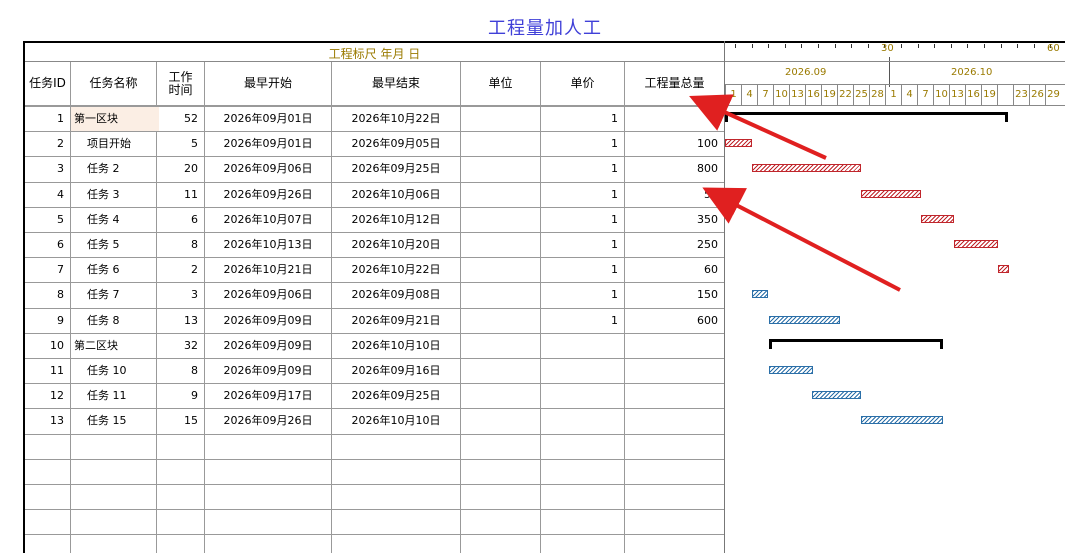 This screenshot has width=1065, height=553. I want to click on header-start: 最早开始, so click(268, 84).